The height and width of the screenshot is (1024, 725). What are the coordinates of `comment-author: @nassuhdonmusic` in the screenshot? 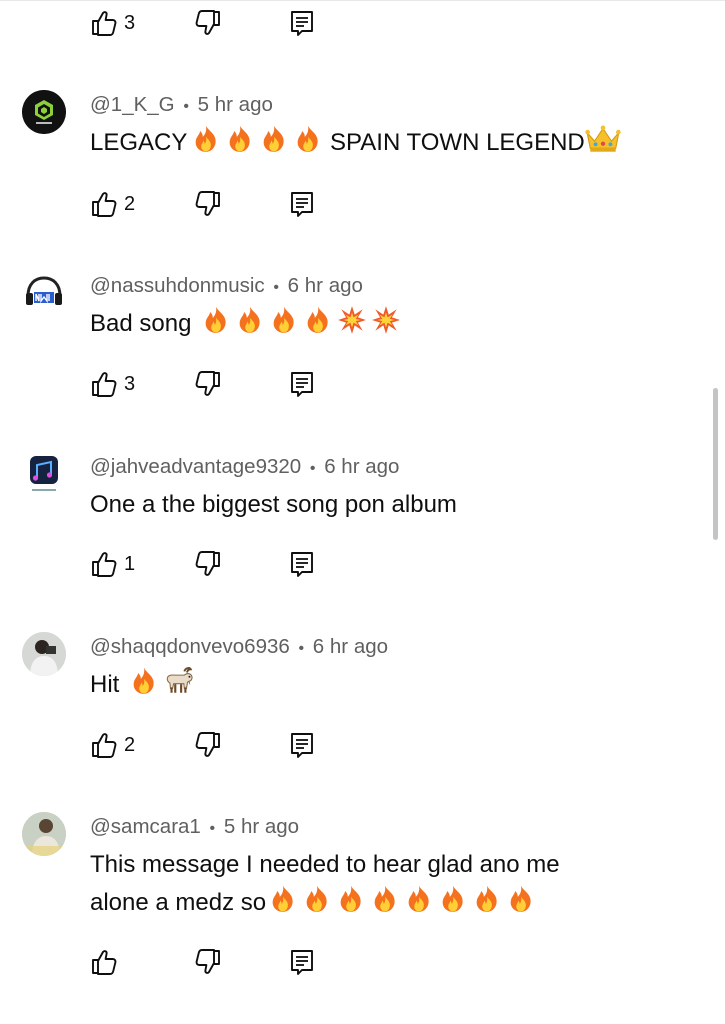 It's located at (177, 285).